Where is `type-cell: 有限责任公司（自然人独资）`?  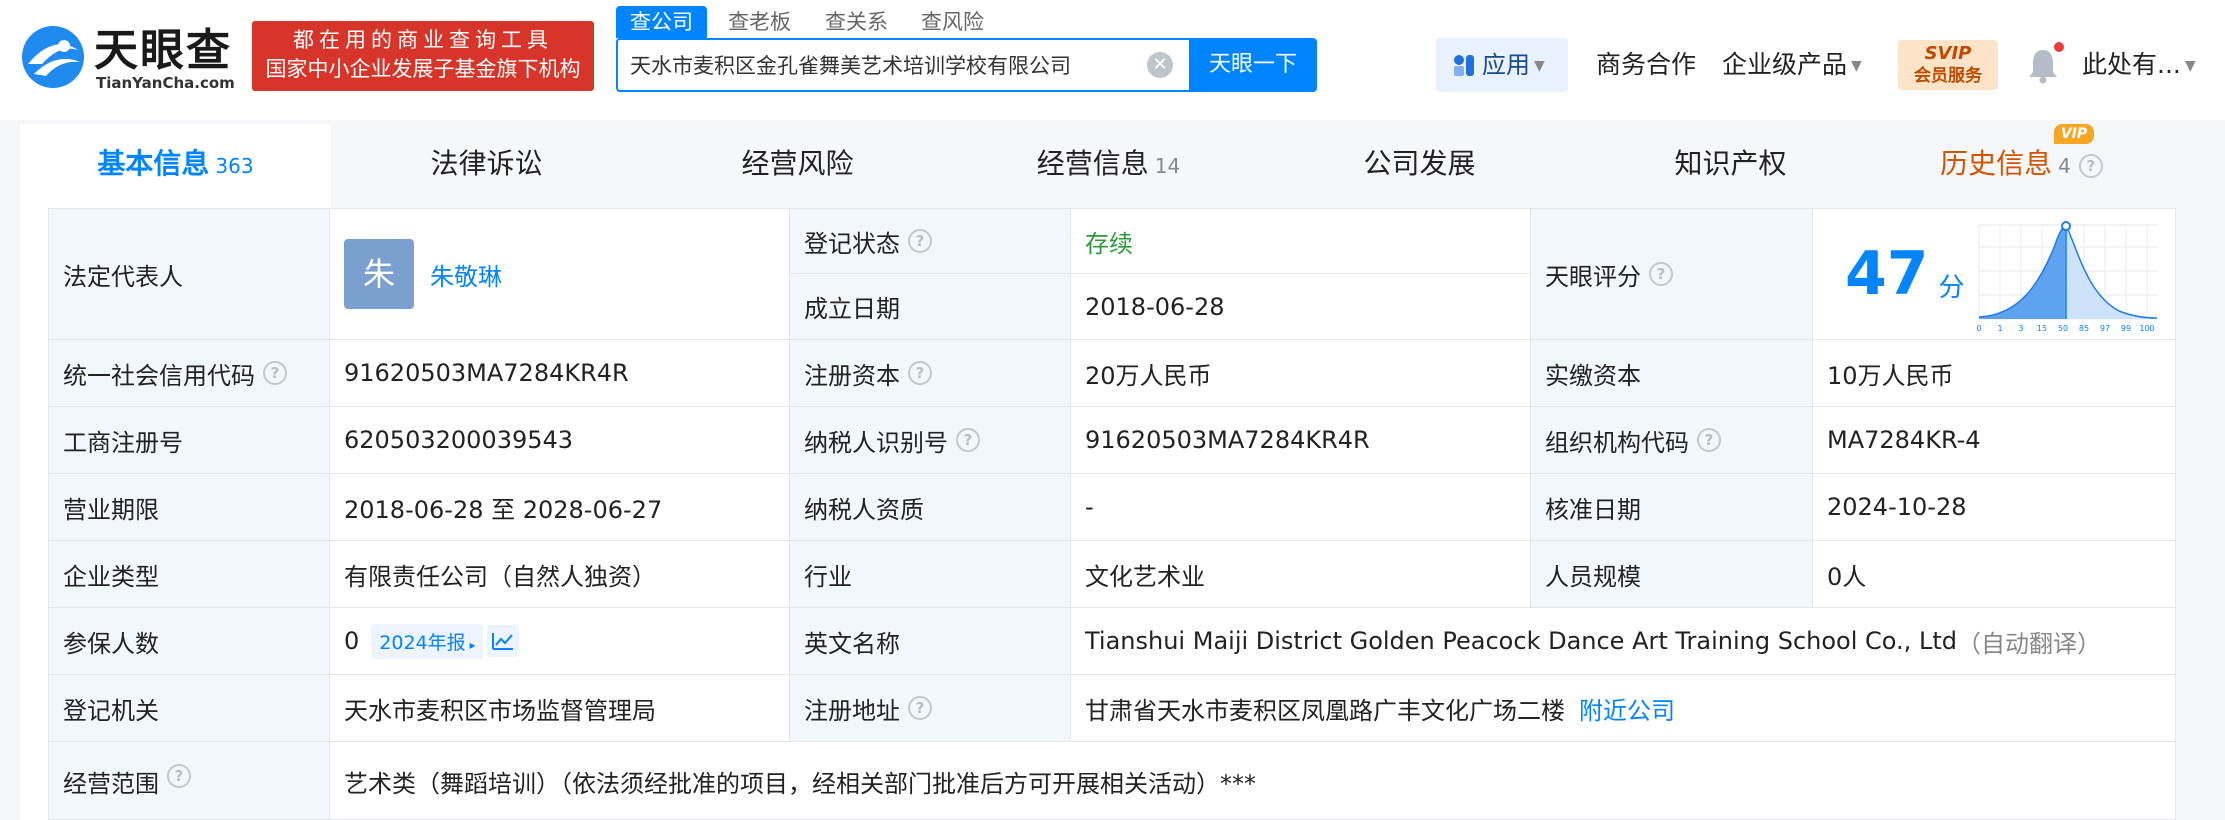
type-cell: 有限责任公司（自然人独资） is located at coordinates (559, 574).